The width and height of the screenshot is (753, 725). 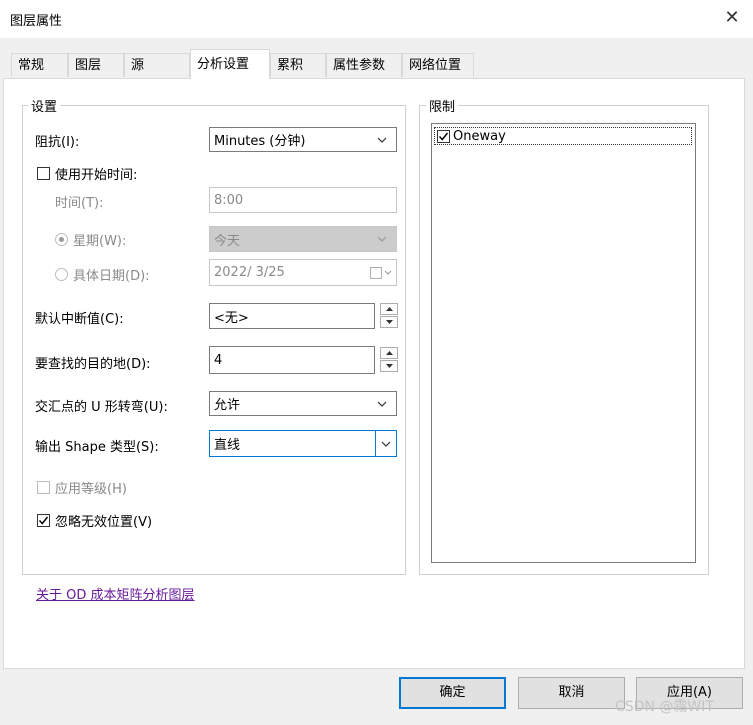 I want to click on impedance-value: Minutes (分钟), so click(x=260, y=141).